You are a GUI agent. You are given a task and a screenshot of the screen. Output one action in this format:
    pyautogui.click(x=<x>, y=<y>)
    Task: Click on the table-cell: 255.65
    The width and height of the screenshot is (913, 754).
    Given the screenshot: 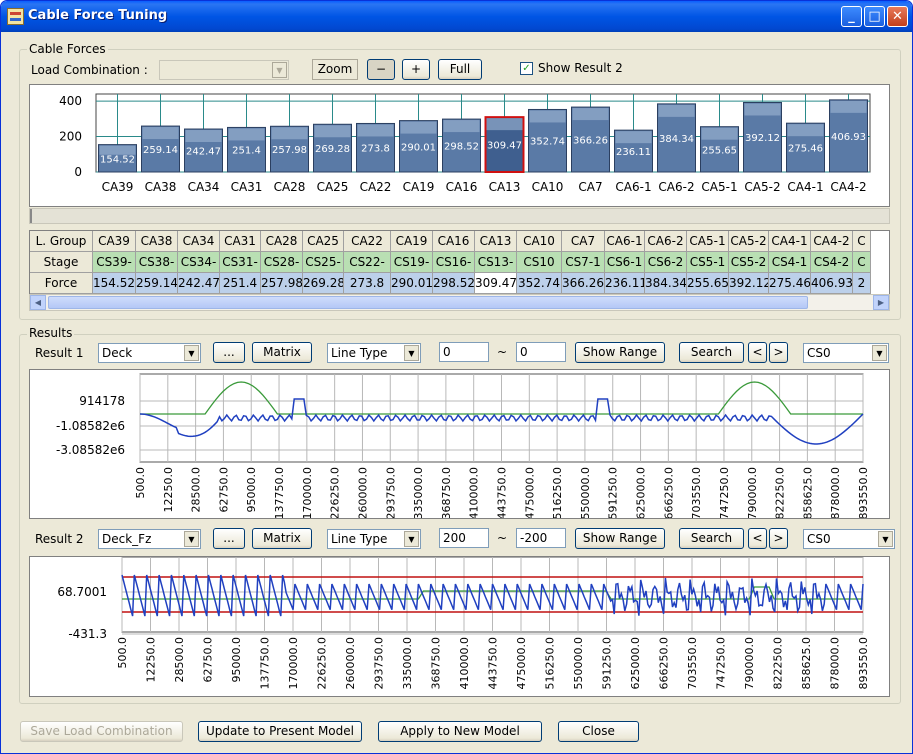 What is the action you would take?
    pyautogui.click(x=708, y=283)
    